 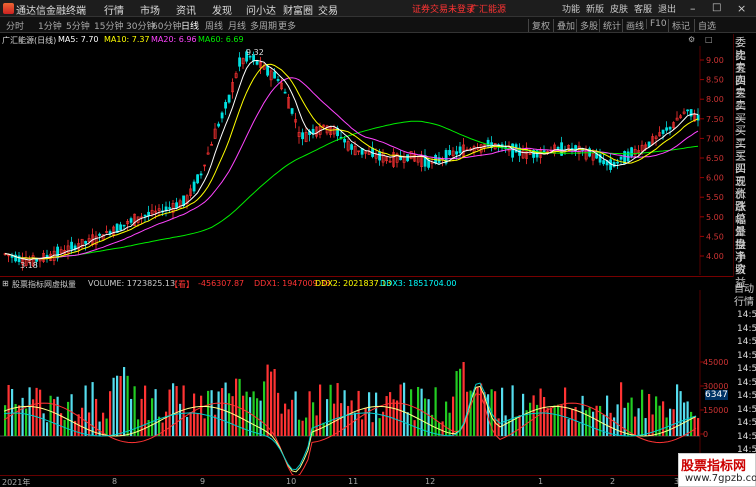 I want to click on panel-tab: 行情, so click(x=744, y=300).